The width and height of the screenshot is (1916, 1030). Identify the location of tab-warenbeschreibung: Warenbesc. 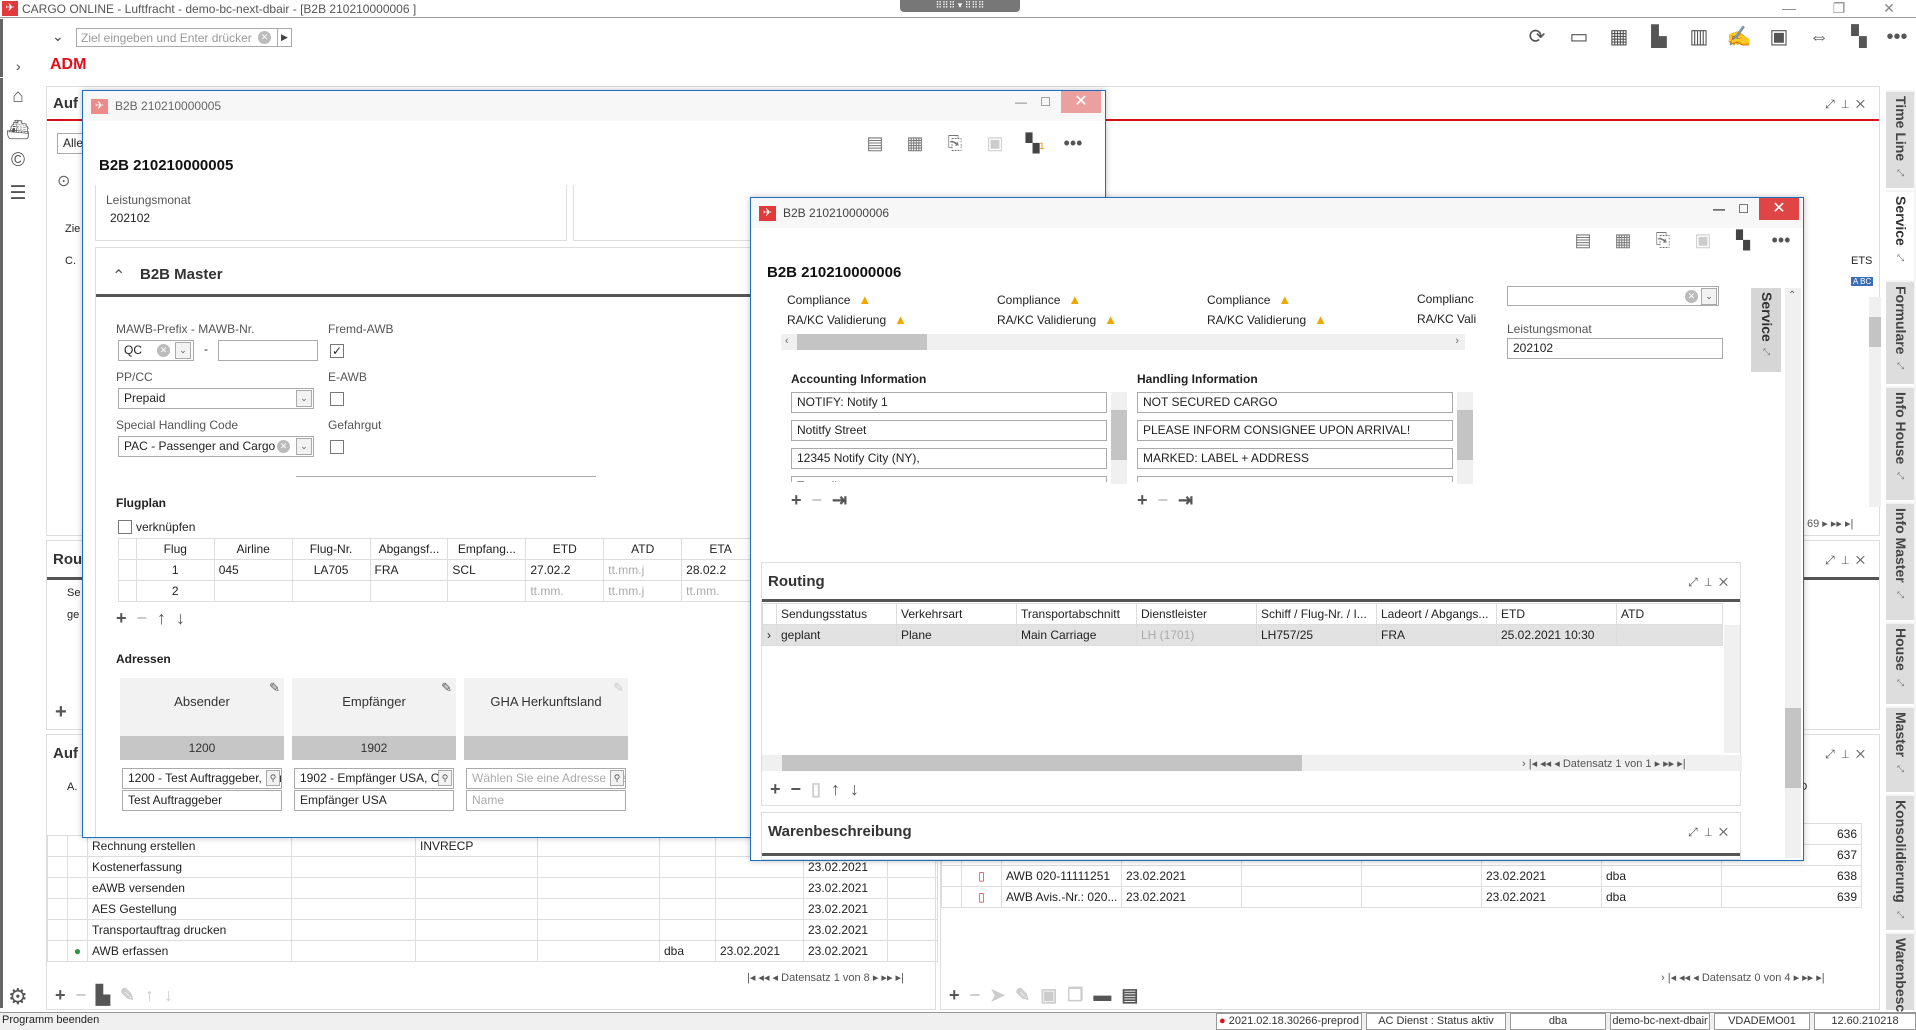
(1900, 973).